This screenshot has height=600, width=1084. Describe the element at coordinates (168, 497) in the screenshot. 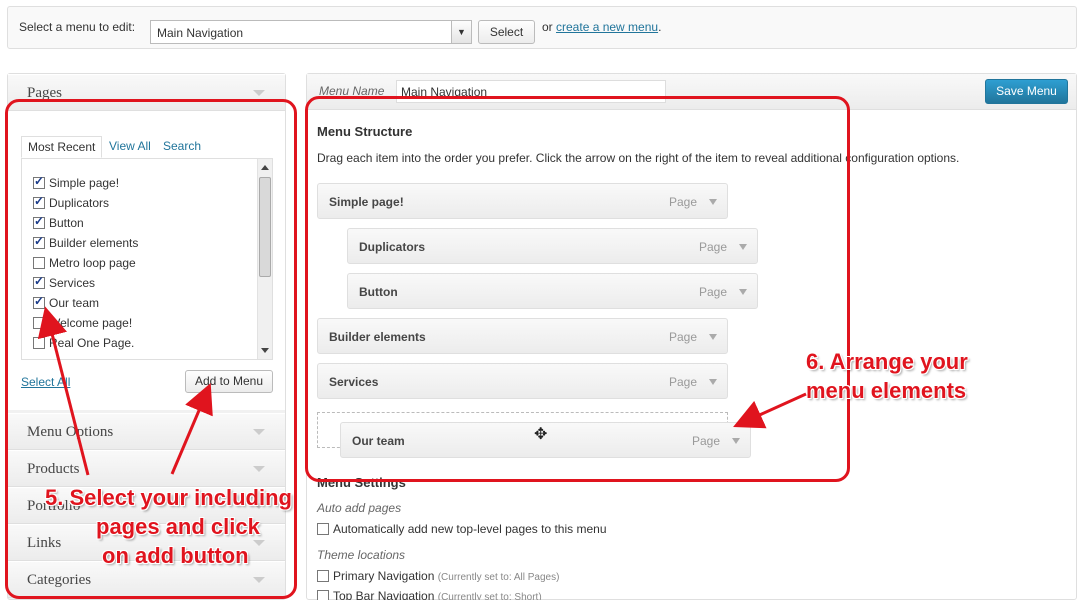

I see `step5-line1: 5. Select your including` at that location.